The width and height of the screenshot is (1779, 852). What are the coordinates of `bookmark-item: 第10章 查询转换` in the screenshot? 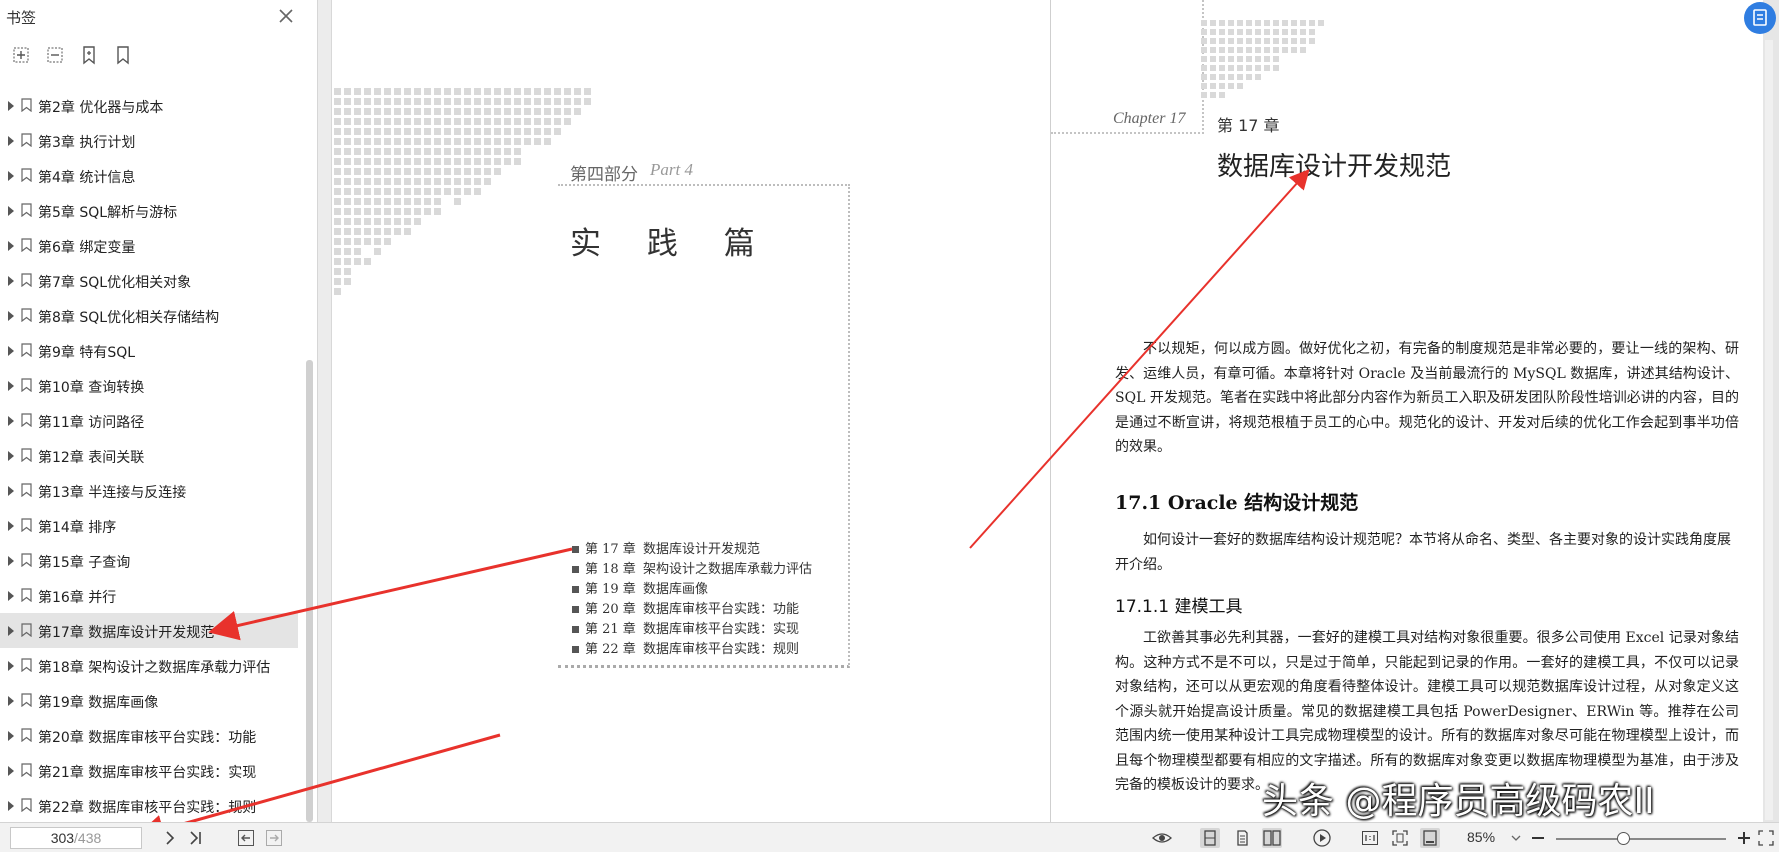 It's located at (149, 385).